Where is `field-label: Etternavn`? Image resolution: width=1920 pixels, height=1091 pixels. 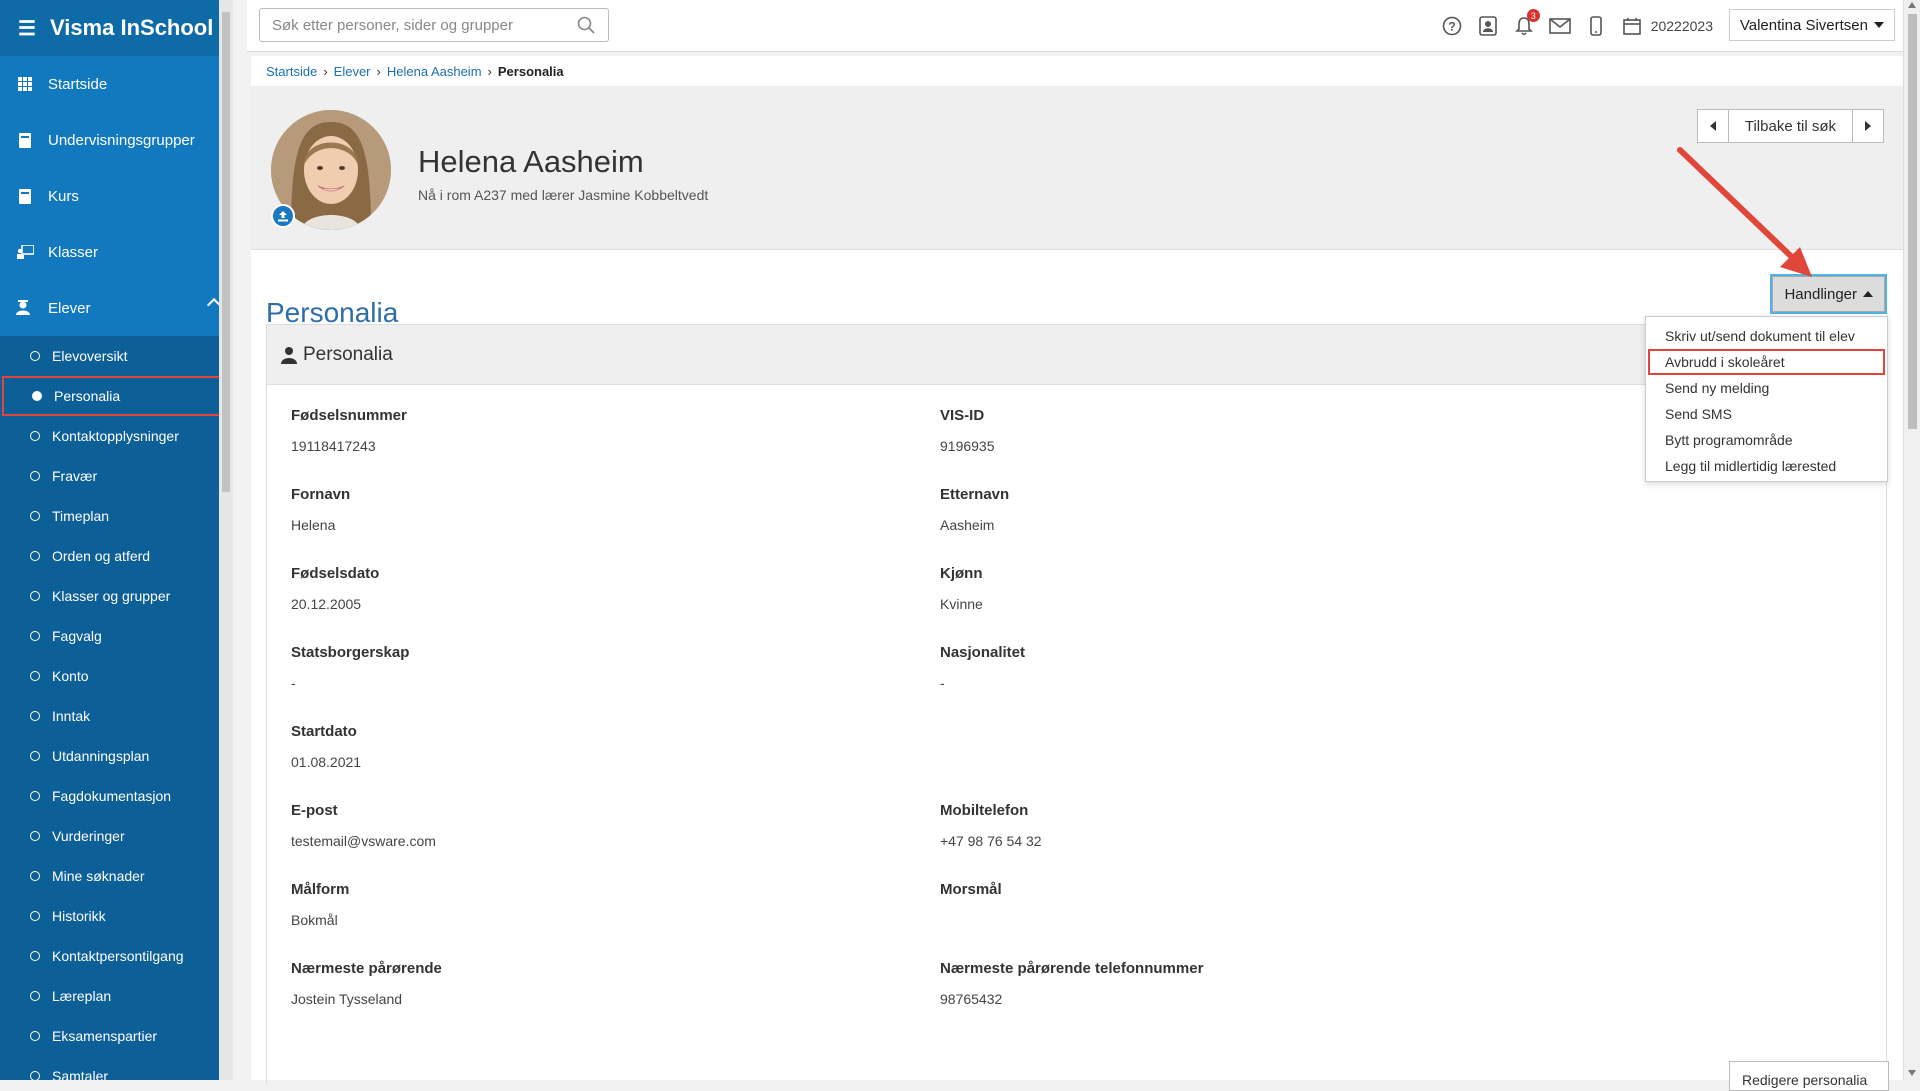 field-label: Etternavn is located at coordinates (975, 494).